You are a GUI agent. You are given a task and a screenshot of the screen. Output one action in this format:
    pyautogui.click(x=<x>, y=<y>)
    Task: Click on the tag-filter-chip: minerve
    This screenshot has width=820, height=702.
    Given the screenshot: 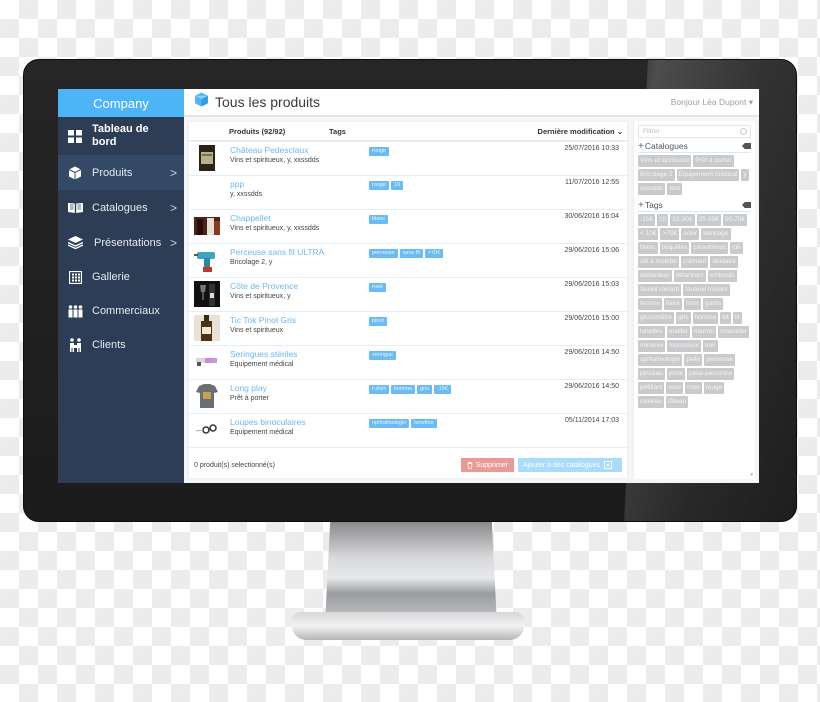 What is the action you would take?
    pyautogui.click(x=652, y=346)
    